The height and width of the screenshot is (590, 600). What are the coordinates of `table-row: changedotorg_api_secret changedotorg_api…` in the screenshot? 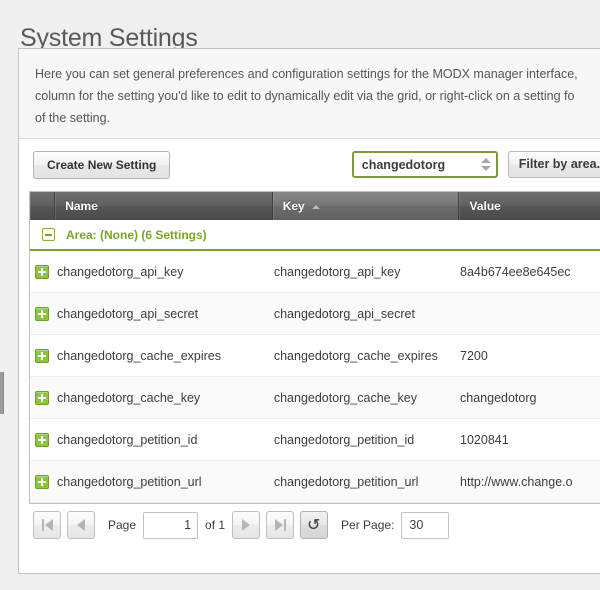 It's located at (315, 314).